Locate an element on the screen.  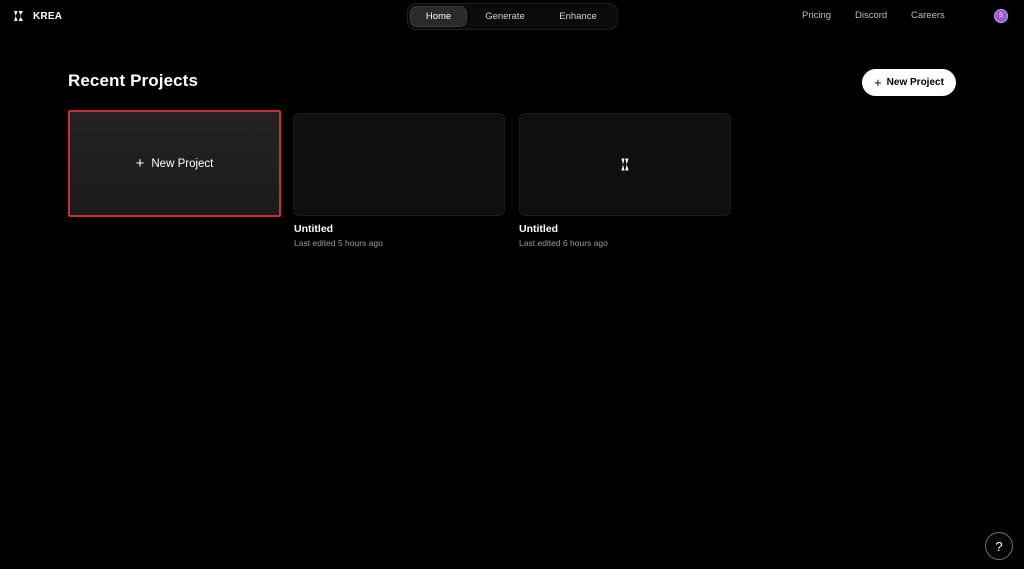
new-project-button: + New Project is located at coordinates (909, 82).